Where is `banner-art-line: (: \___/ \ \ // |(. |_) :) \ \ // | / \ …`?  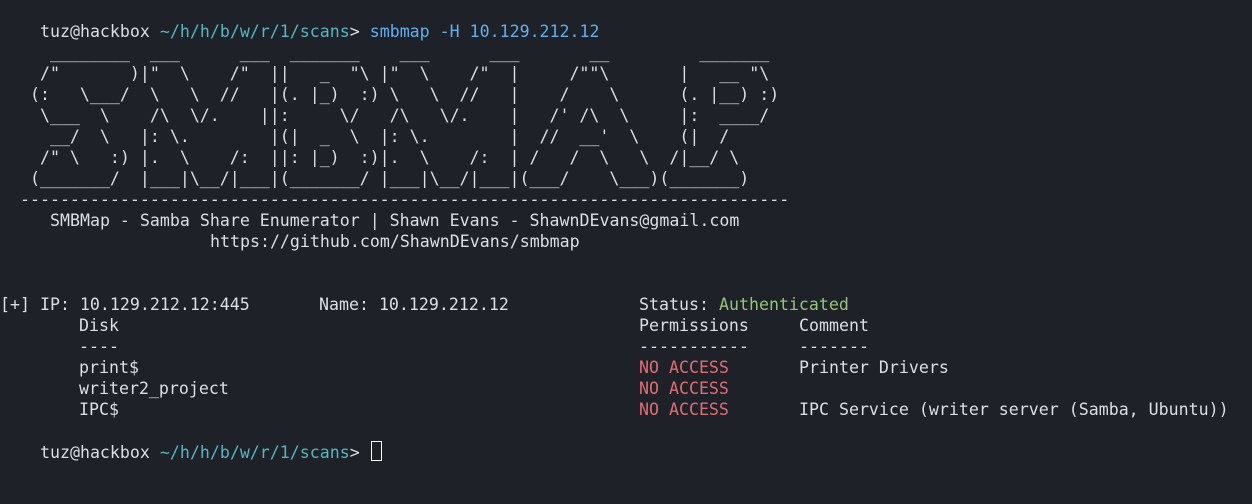 banner-art-line: (: \___/ \ \ // |(. |_) :) \ \ // | / \ … is located at coordinates (390, 94).